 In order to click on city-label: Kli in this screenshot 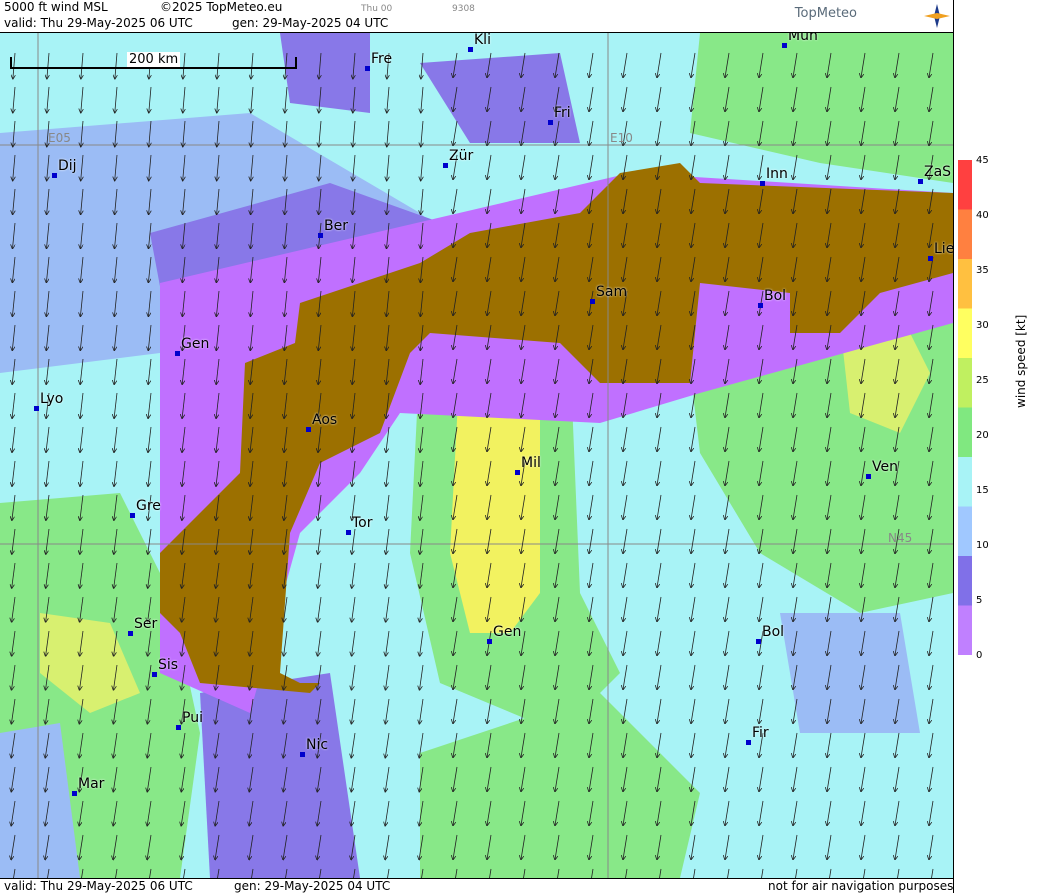, I will do `click(482, 40)`.